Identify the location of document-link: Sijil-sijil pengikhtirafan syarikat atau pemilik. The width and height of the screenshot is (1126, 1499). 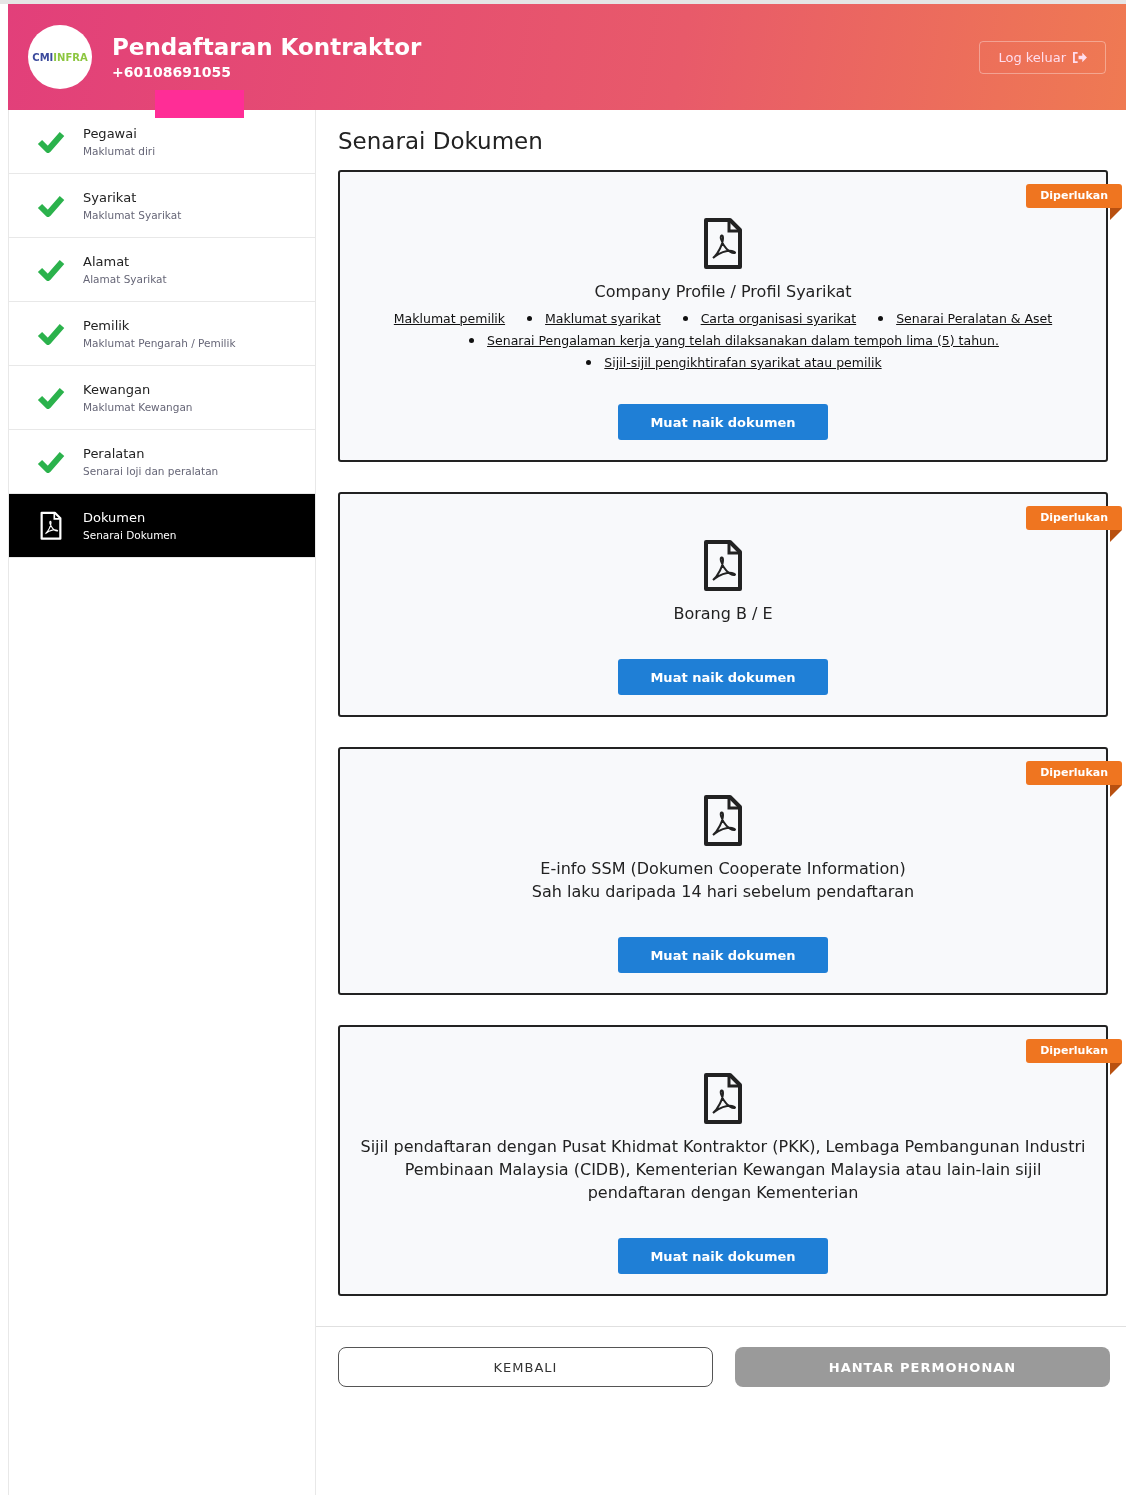
(743, 362).